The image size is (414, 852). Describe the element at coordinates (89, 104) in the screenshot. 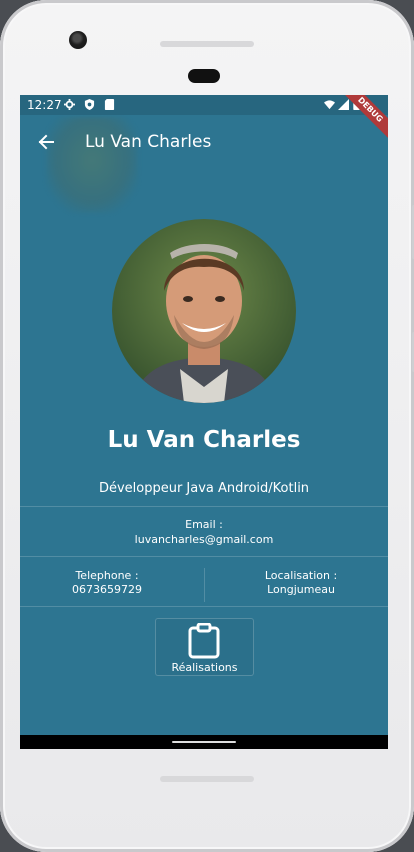

I see `shield-icon` at that location.